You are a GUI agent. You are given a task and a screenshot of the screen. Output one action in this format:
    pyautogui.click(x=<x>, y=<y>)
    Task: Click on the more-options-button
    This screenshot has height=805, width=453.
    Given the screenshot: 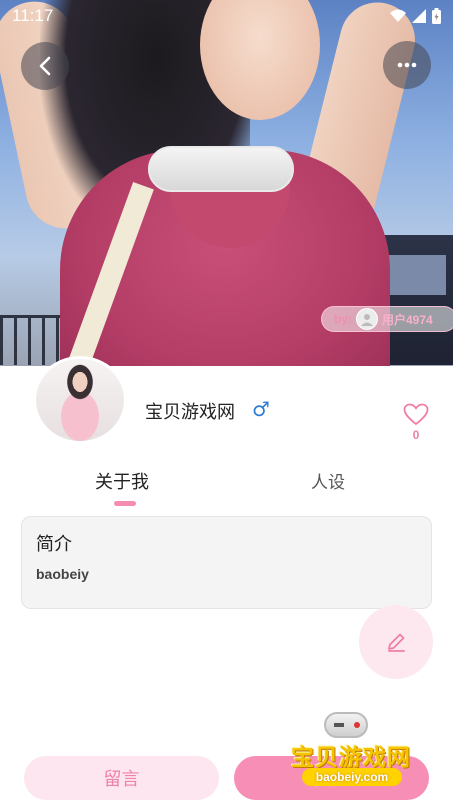 What is the action you would take?
    pyautogui.click(x=407, y=65)
    